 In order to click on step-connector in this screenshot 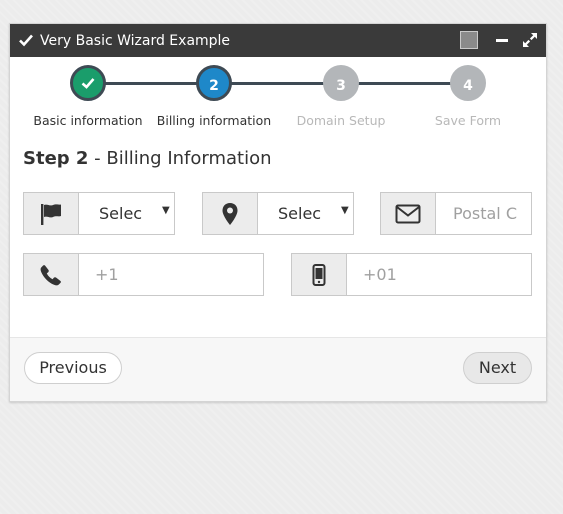, I will do `click(278, 83)`.